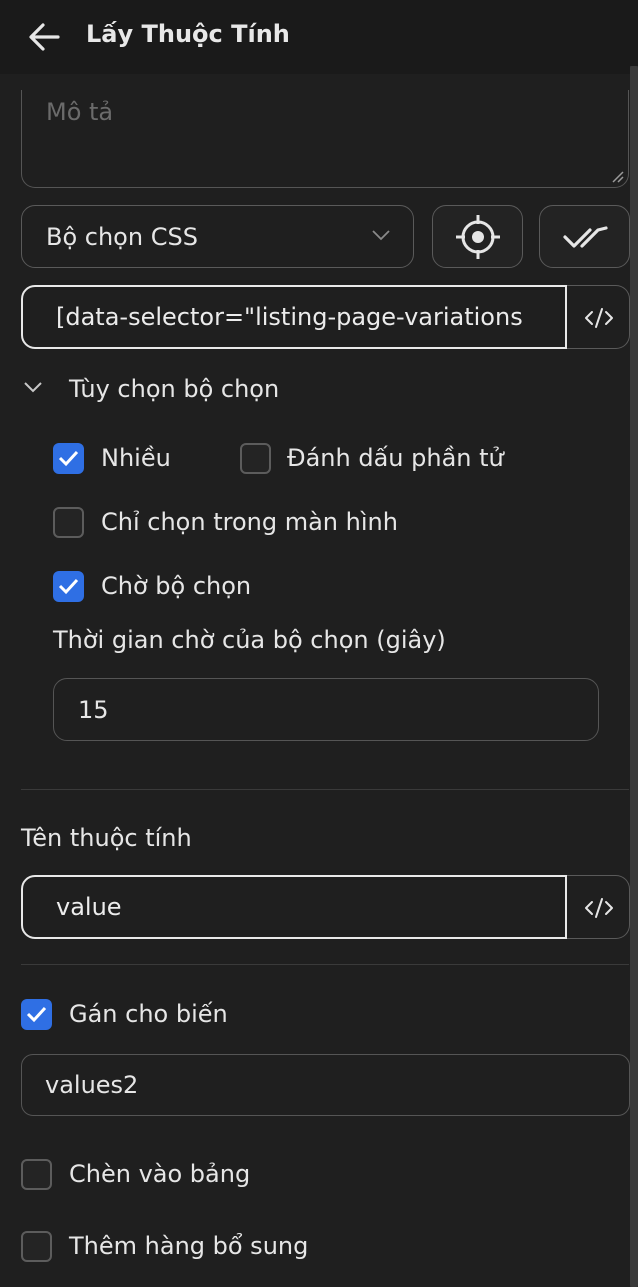 The width and height of the screenshot is (638, 1287). Describe the element at coordinates (326, 709) in the screenshot. I see `timeout-input: 15` at that location.